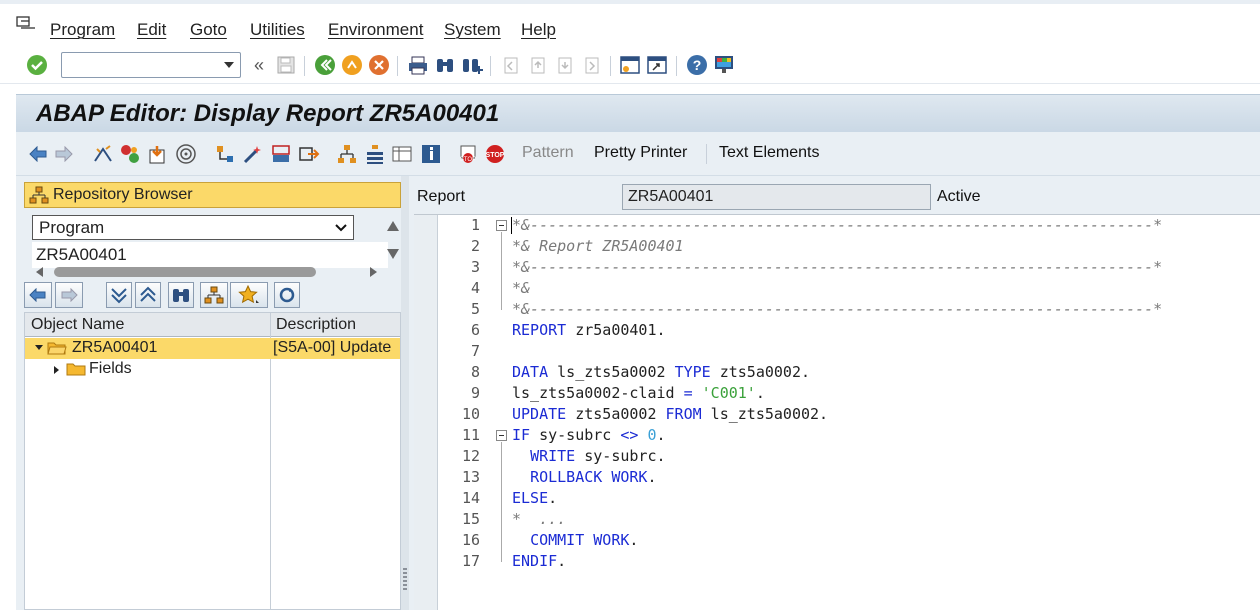 Image resolution: width=1260 pixels, height=610 pixels. I want to click on magic-wand-icon, so click(252, 154).